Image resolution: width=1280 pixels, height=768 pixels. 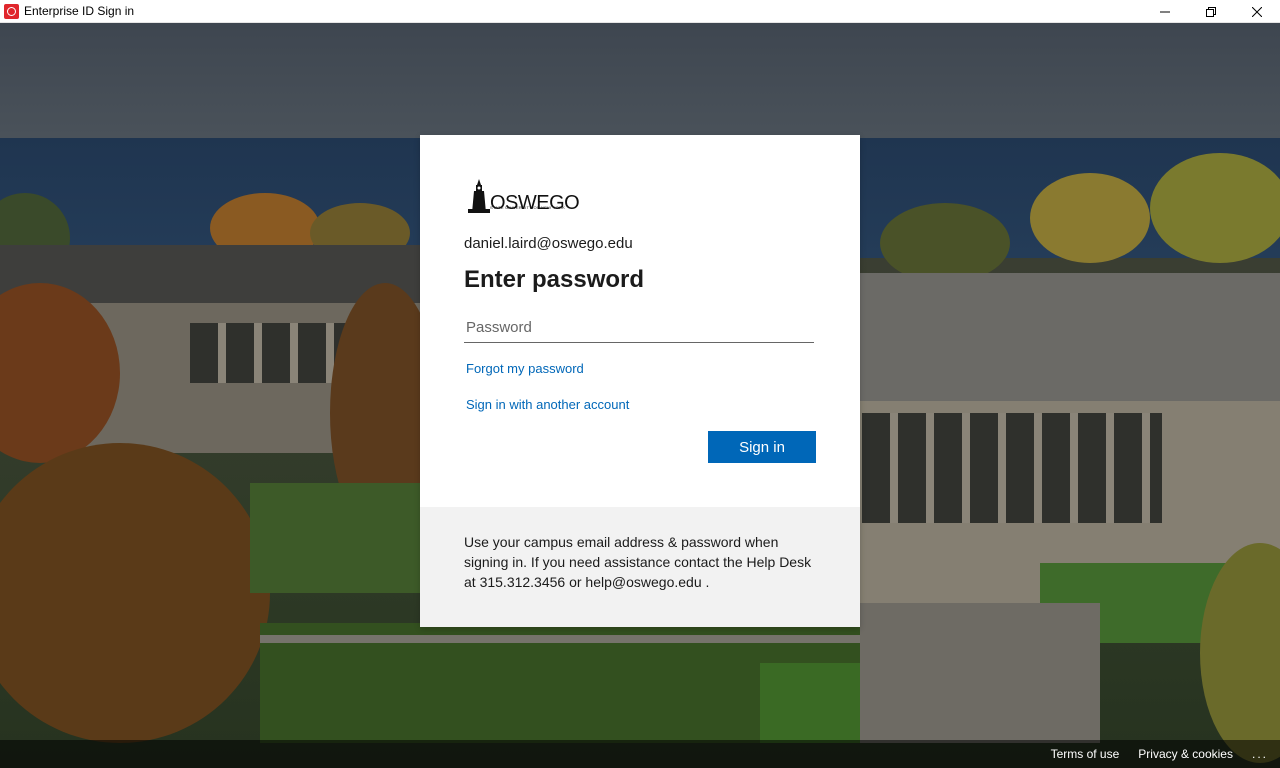 I want to click on minimize-icon, so click(x=1165, y=11).